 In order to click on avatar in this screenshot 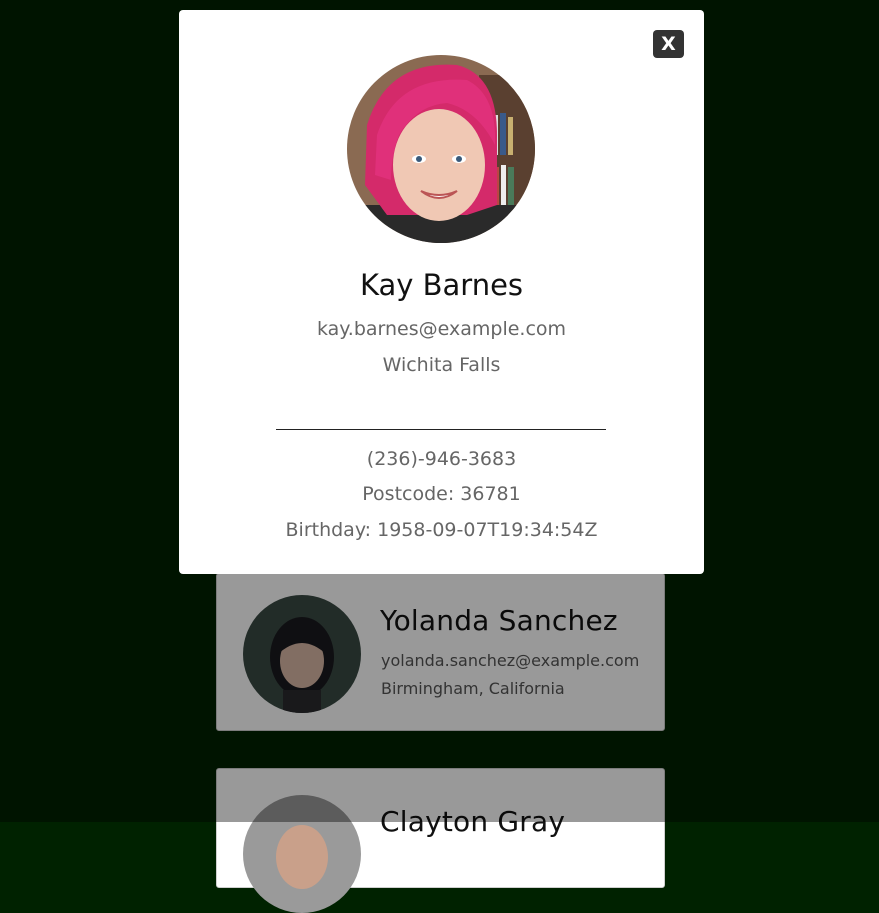, I will do `click(441, 149)`.